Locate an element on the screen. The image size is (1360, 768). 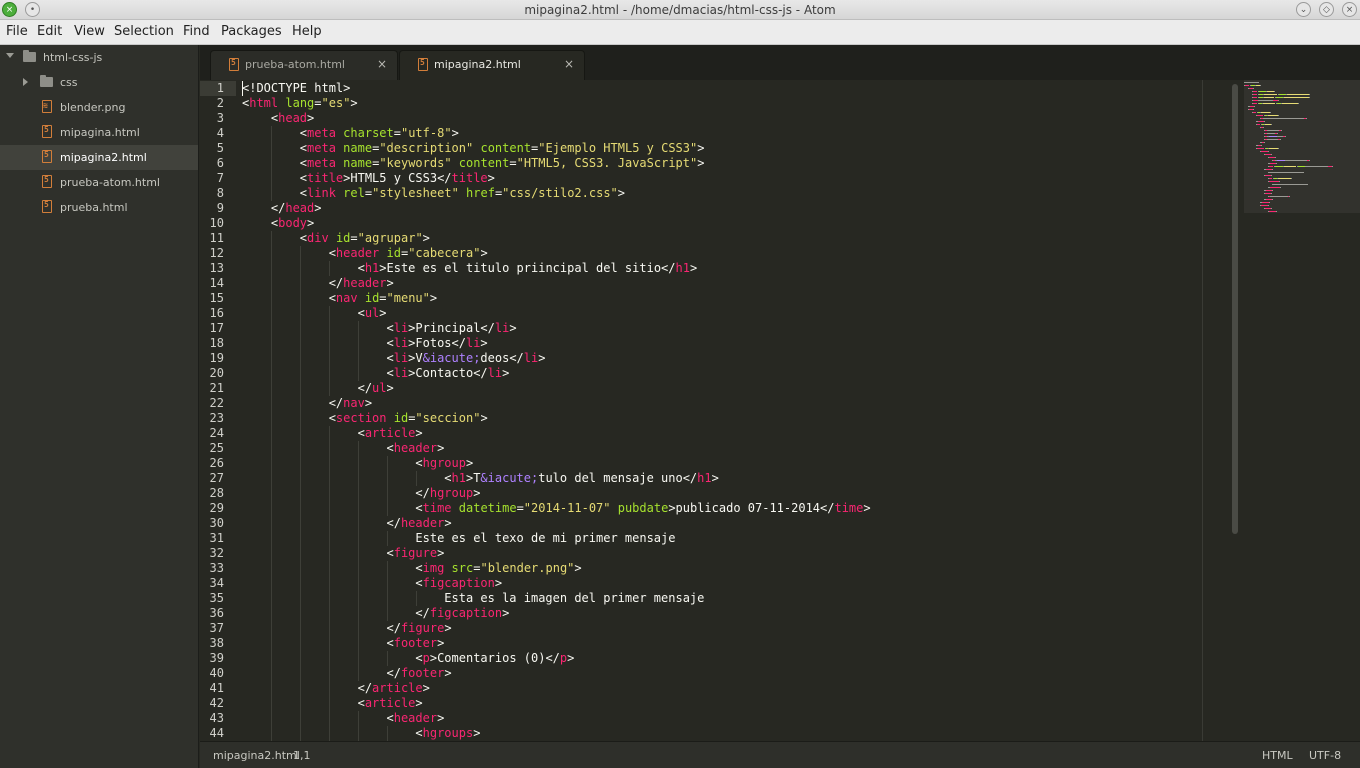
code-line: <li>Contacto</li> is located at coordinates (375, 373).